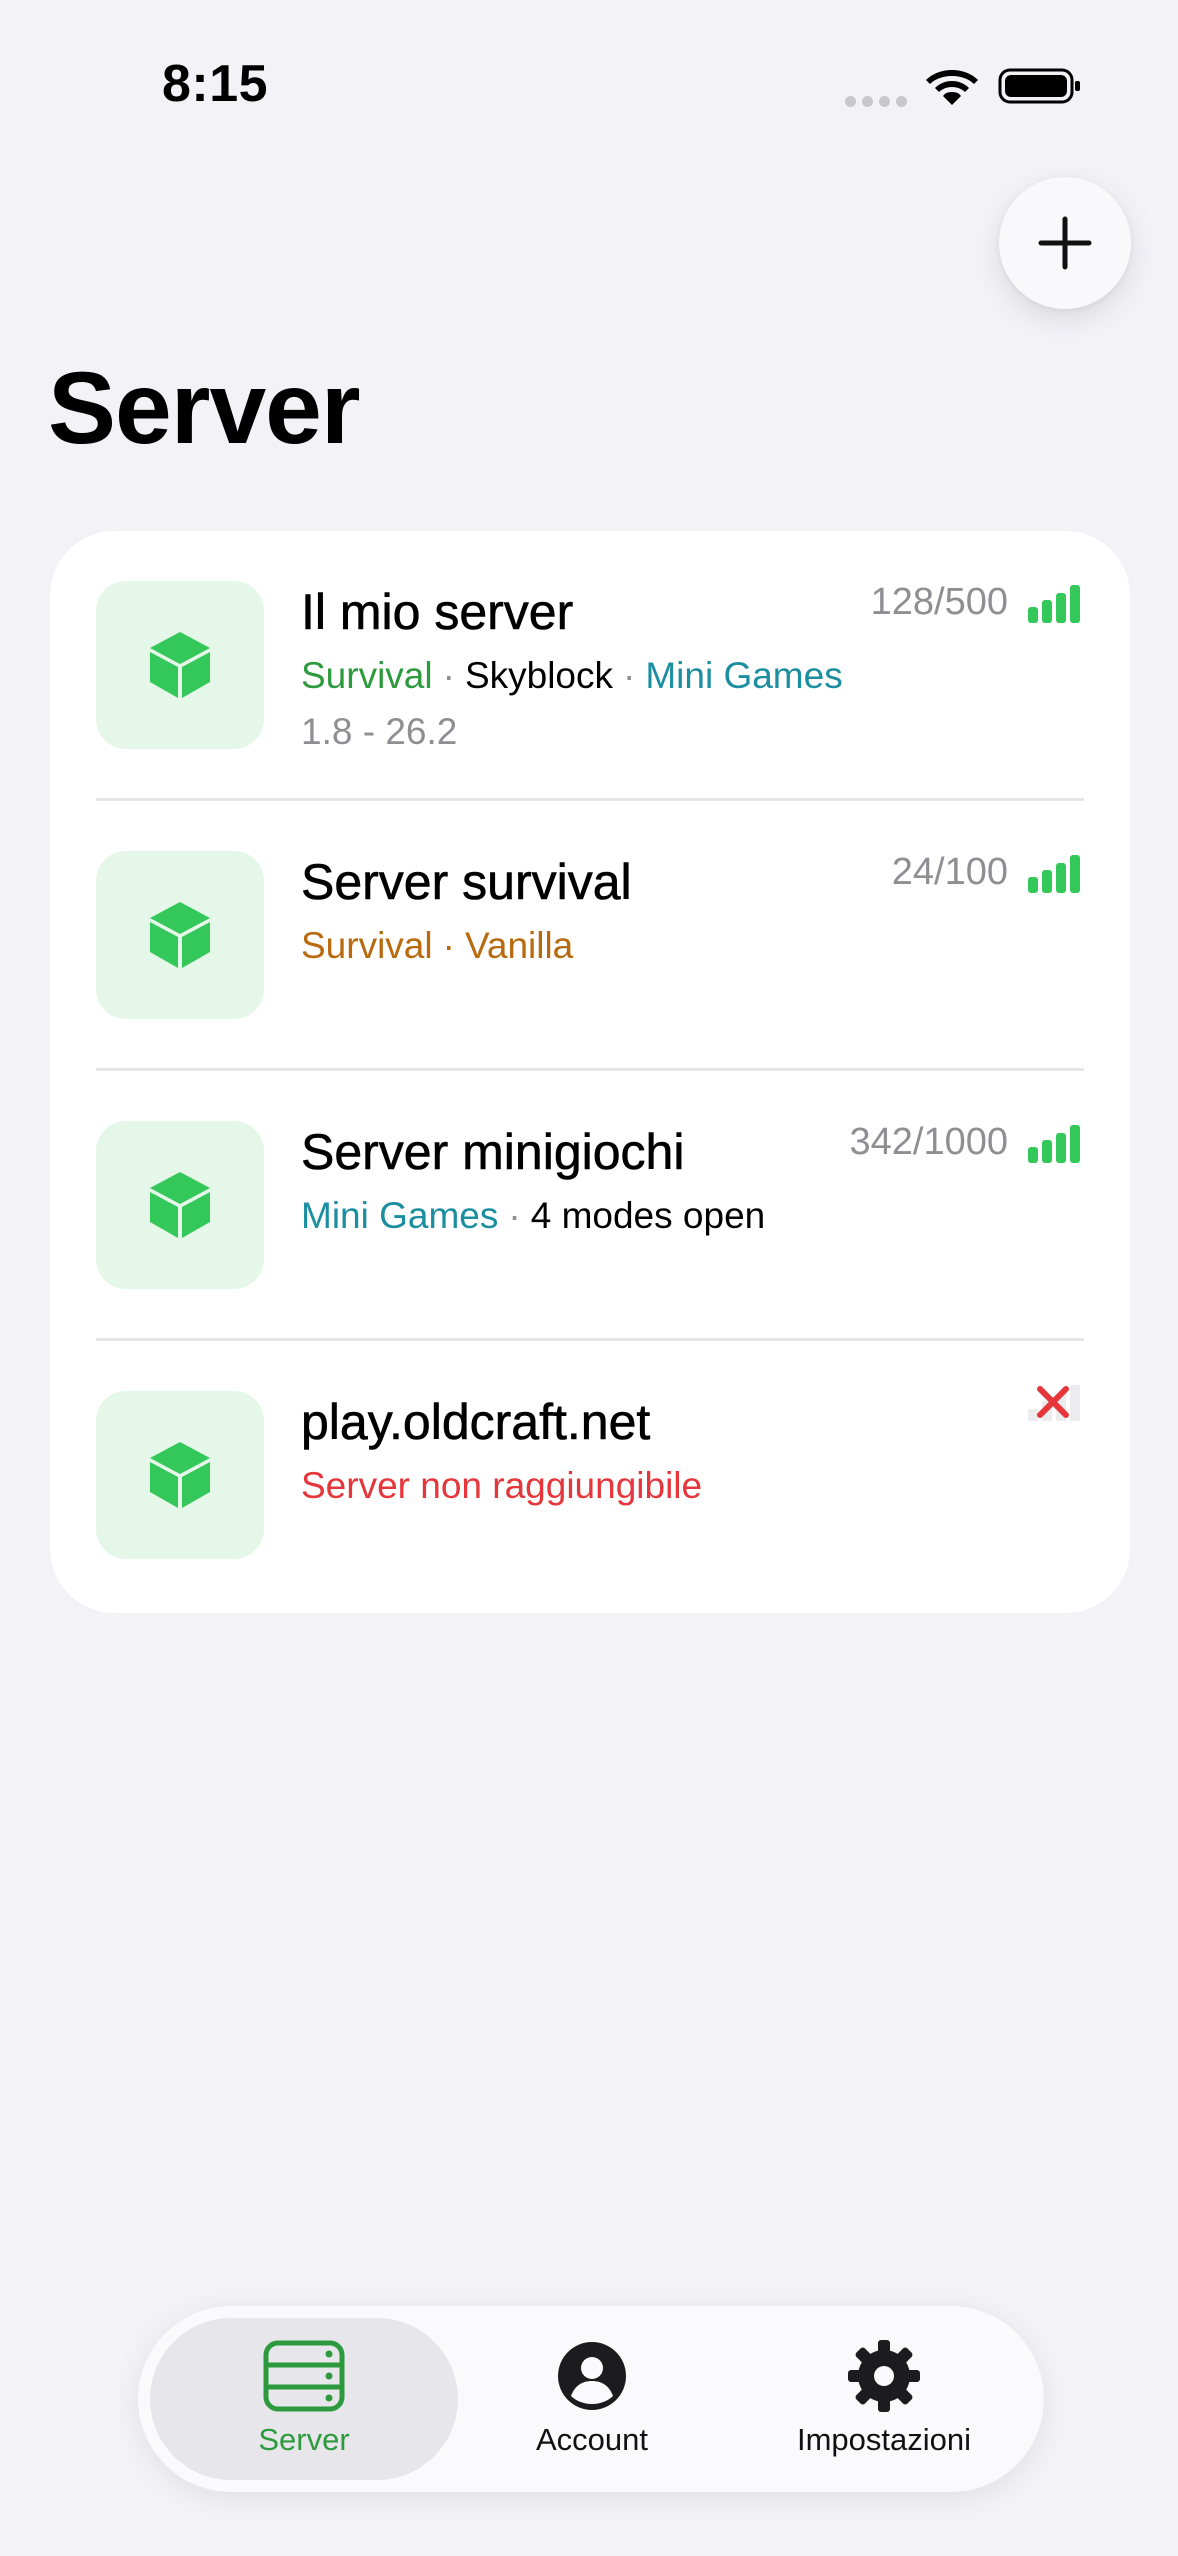 The width and height of the screenshot is (1178, 2556). Describe the element at coordinates (379, 731) in the screenshot. I see `server-version: 1.8 - 26.2` at that location.